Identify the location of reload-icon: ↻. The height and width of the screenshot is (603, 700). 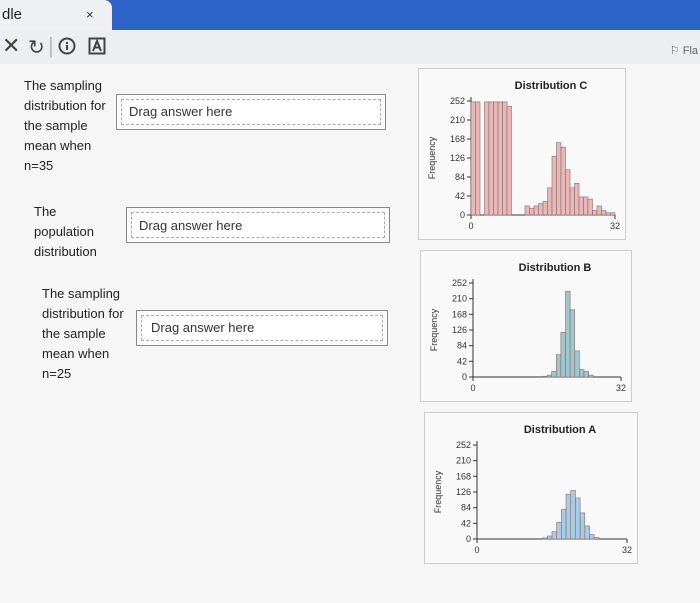
(36, 47).